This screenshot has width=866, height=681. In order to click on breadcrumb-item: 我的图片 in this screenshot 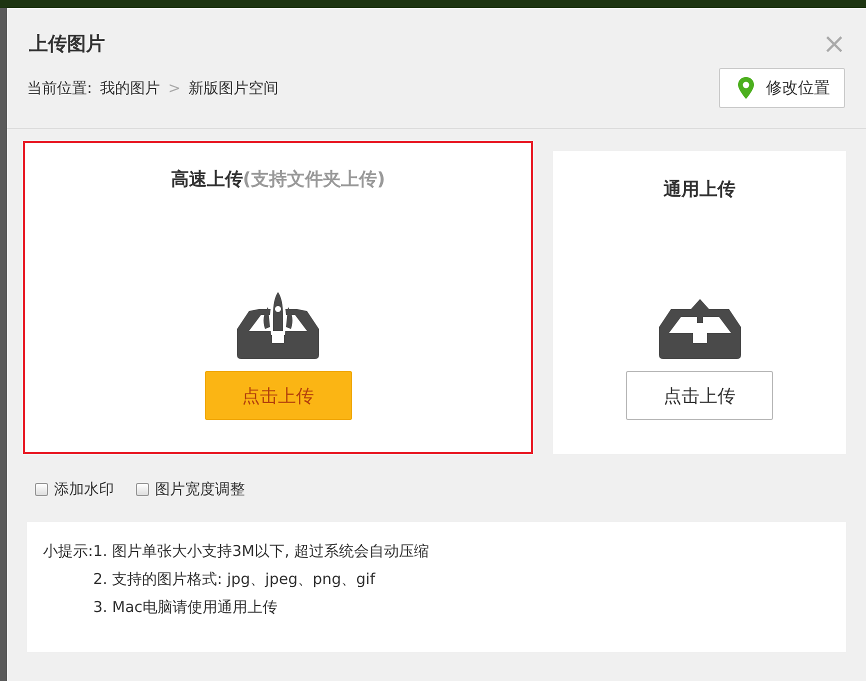, I will do `click(130, 88)`.